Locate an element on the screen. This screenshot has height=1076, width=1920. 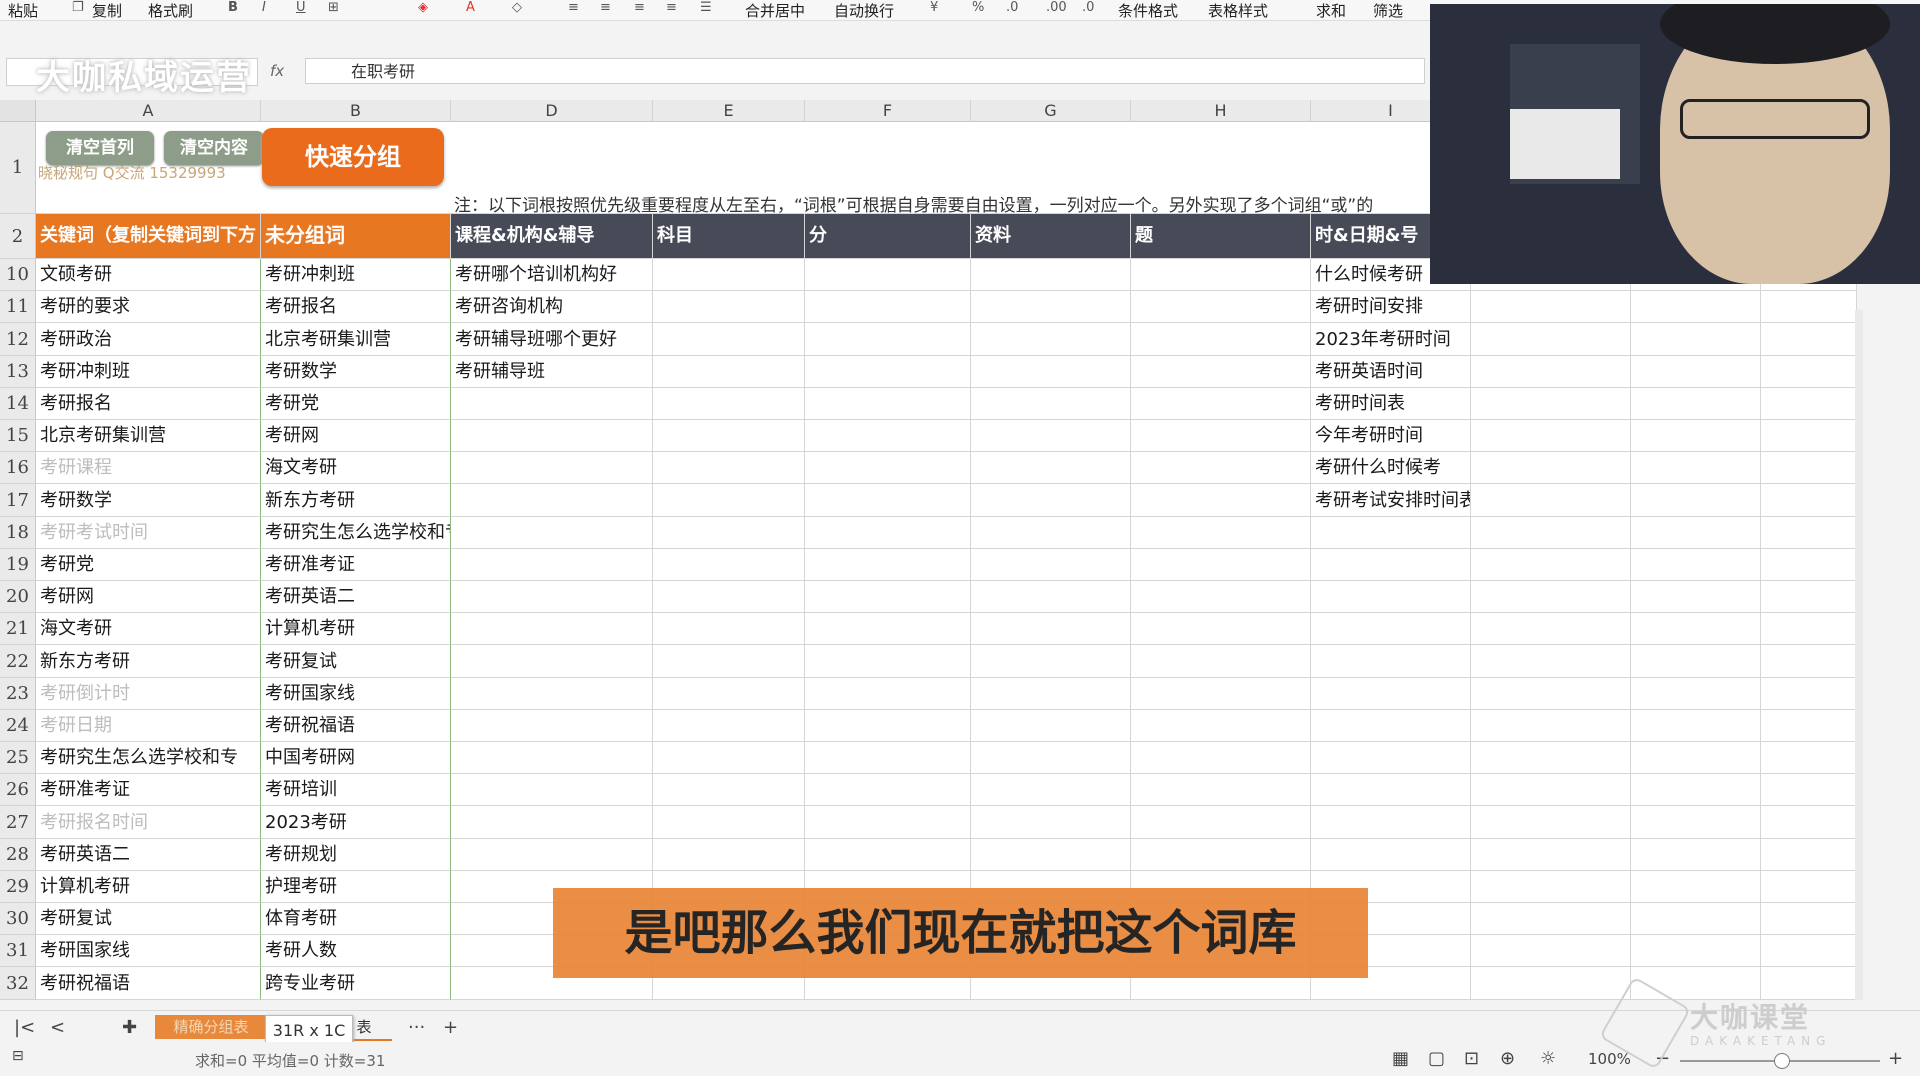
row-header: 19 is located at coordinates (18, 565).